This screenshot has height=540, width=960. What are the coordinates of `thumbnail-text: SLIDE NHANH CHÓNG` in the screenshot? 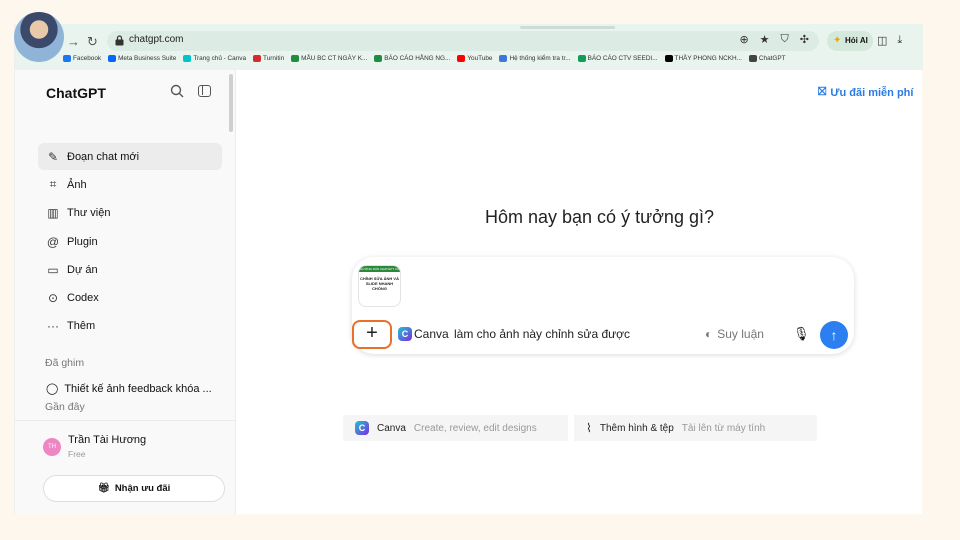 It's located at (379, 286).